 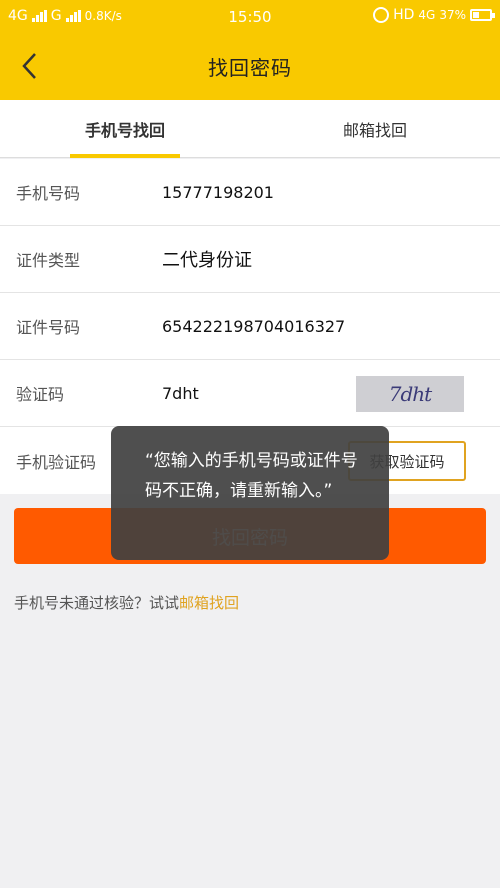 I want to click on back-button, so click(x=30, y=66).